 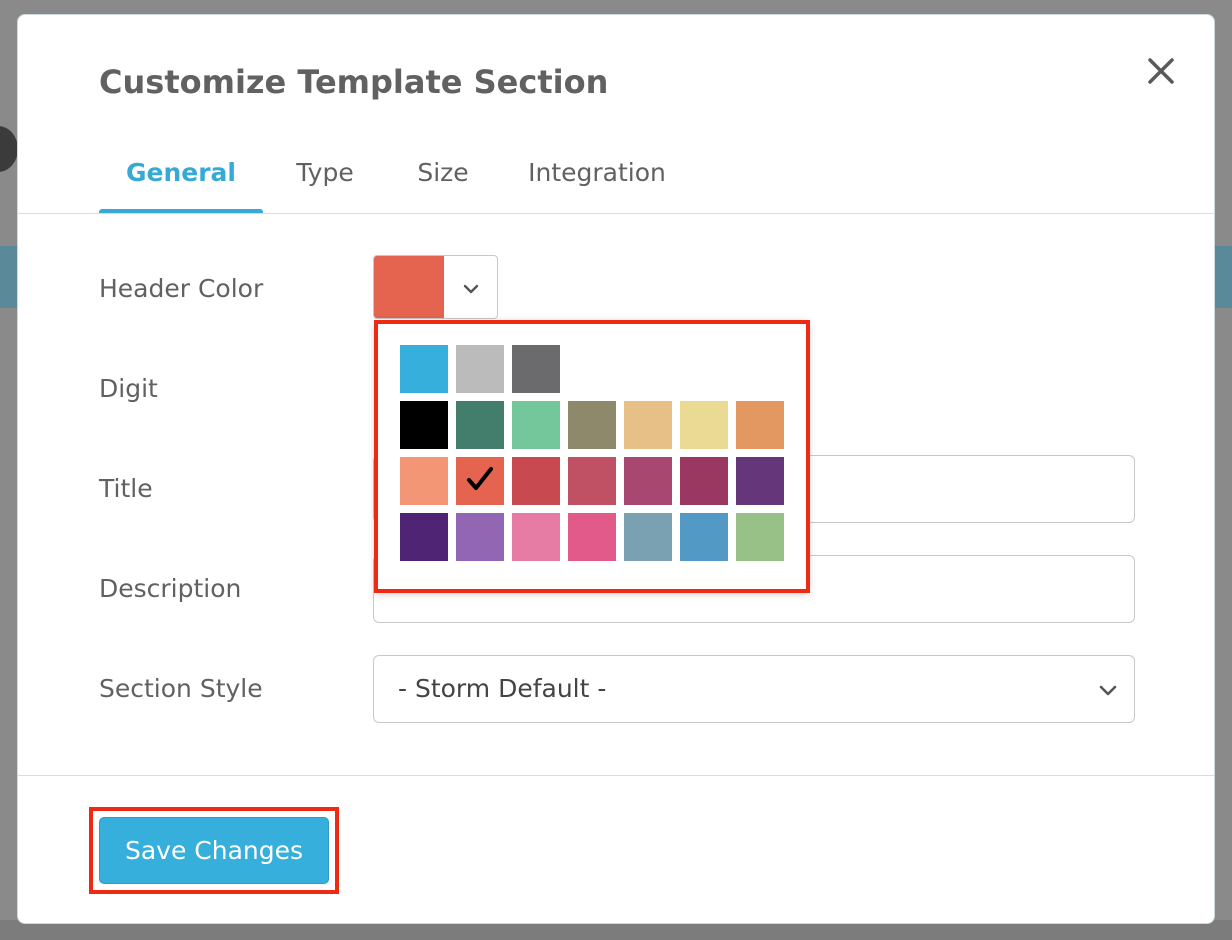 I want to click on tab-integration-label: Integration, so click(x=597, y=172).